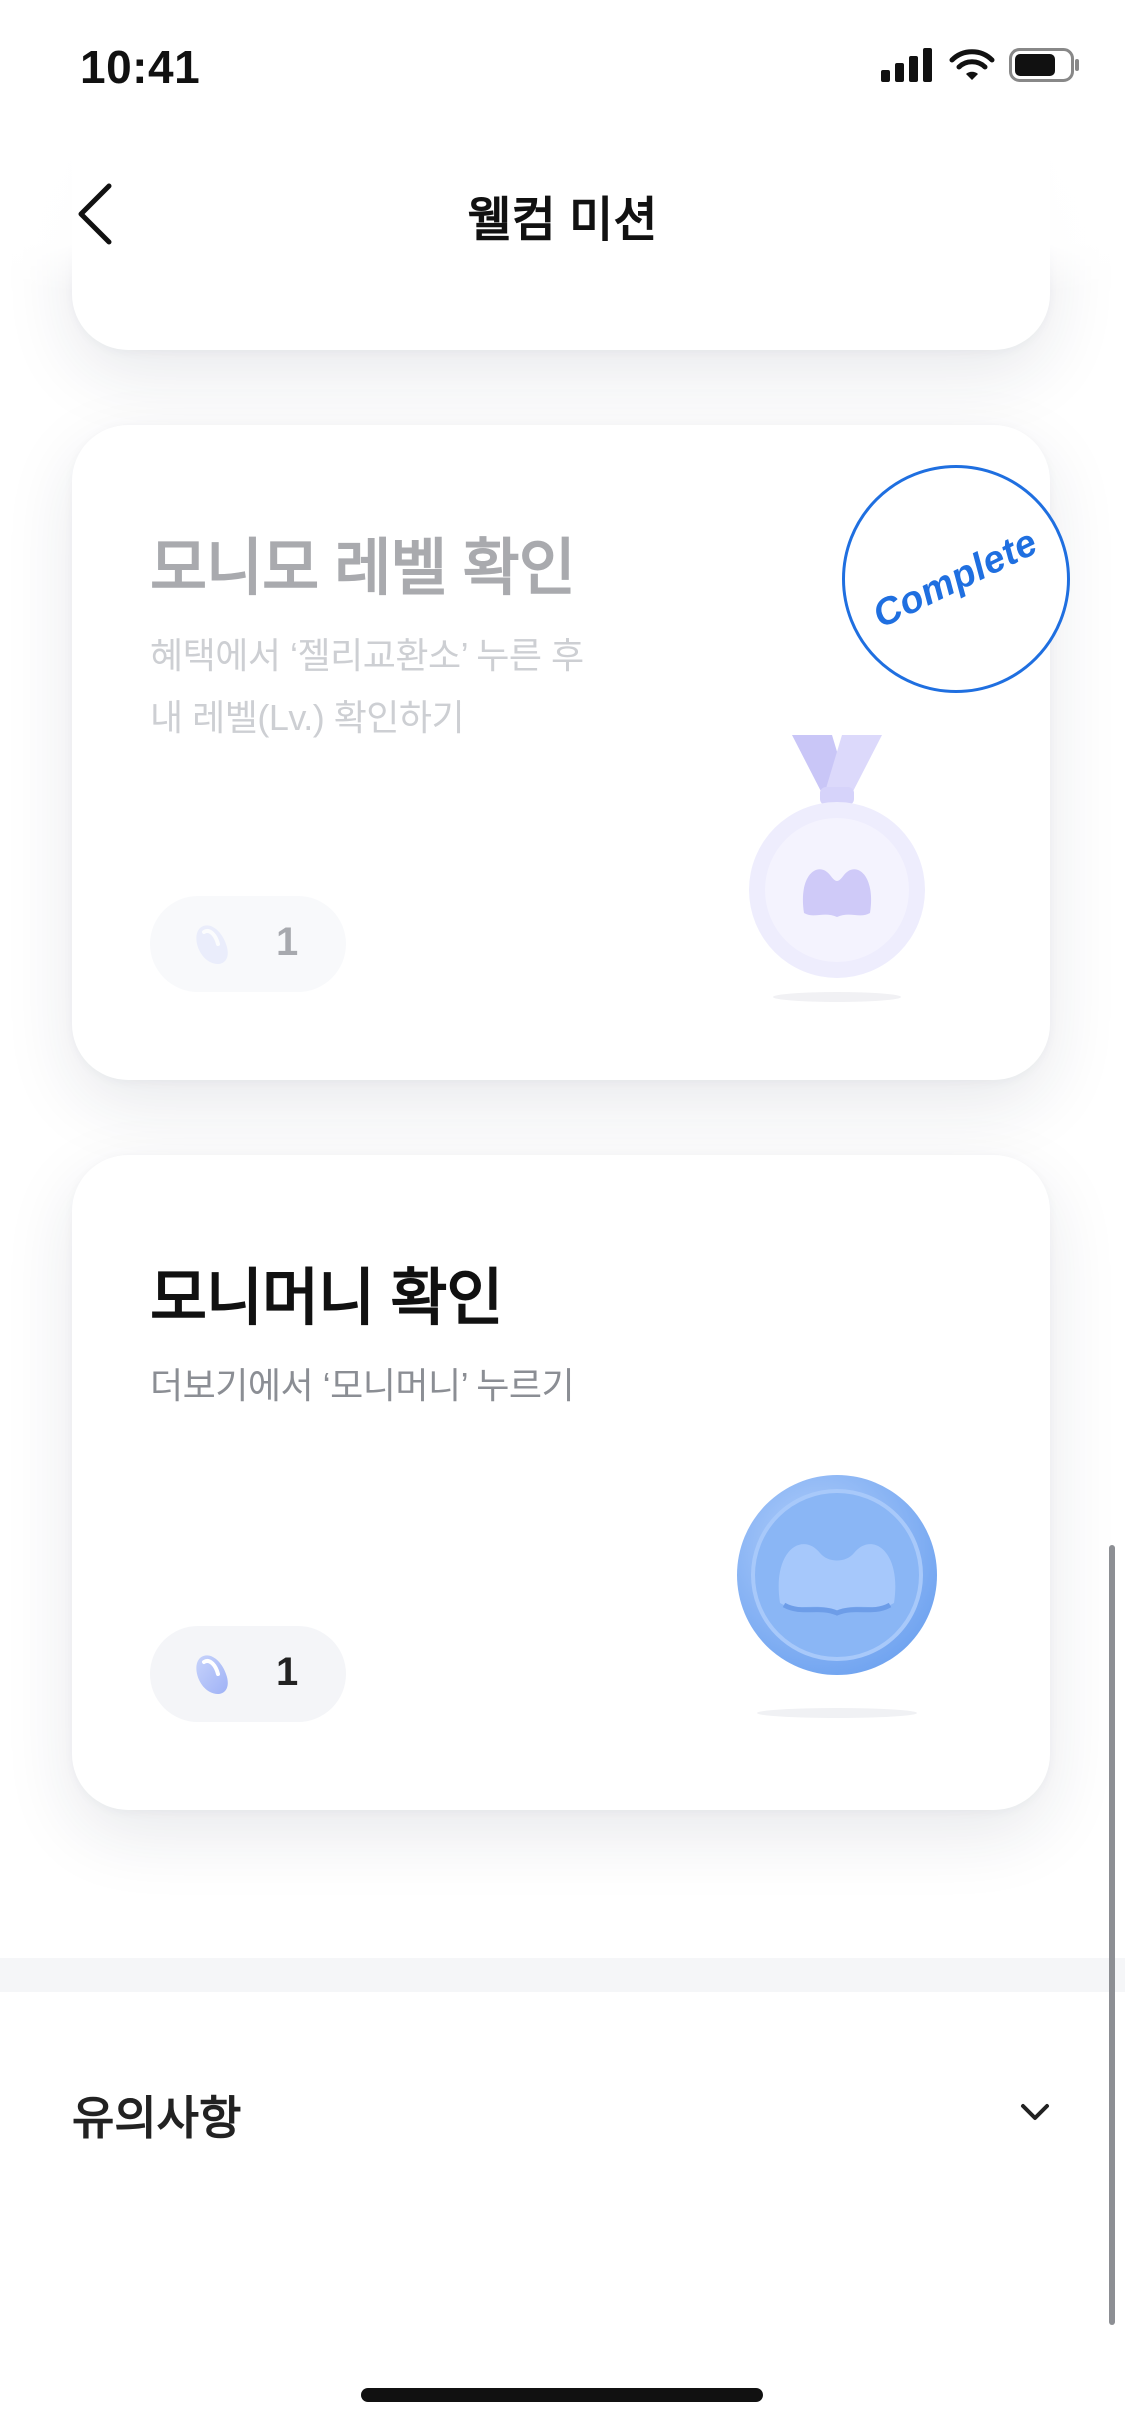 The width and height of the screenshot is (1125, 2436). I want to click on notice-accordion: 유의사항, so click(562, 2113).